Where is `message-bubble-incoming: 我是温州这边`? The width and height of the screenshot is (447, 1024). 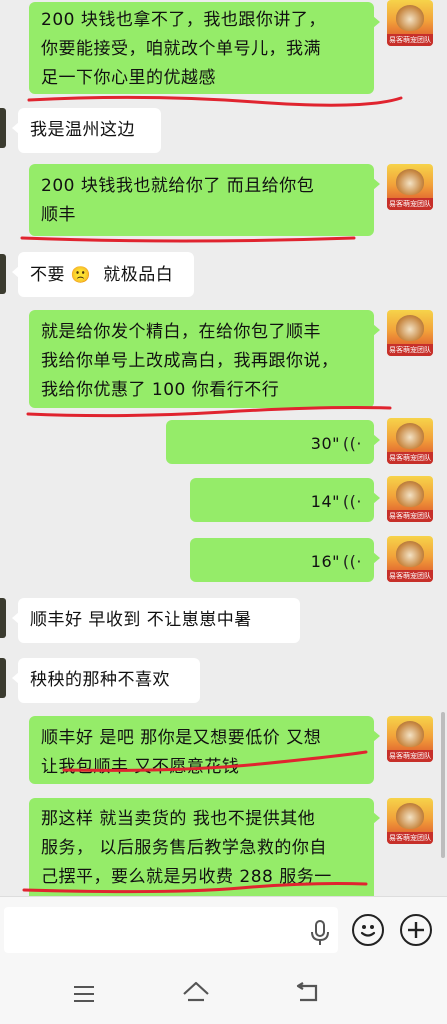
message-bubble-incoming: 我是温州这边 is located at coordinates (86, 130).